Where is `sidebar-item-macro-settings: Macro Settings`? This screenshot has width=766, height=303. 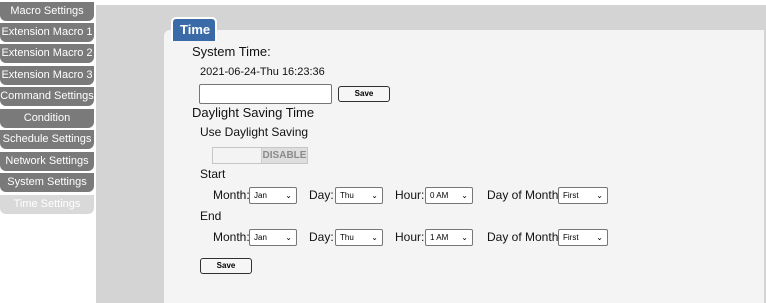 sidebar-item-macro-settings: Macro Settings is located at coordinates (47, 11).